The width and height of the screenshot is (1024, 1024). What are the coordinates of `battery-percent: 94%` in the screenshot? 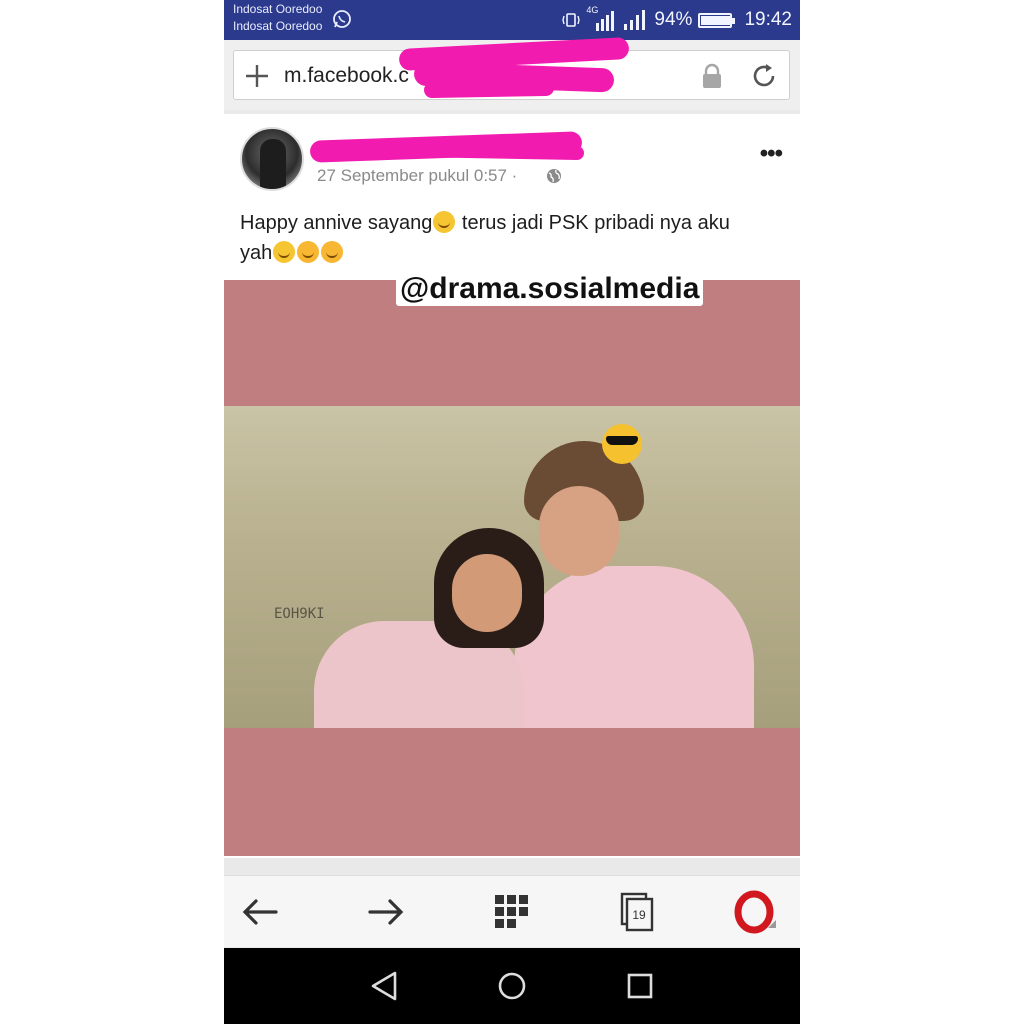 It's located at (673, 19).